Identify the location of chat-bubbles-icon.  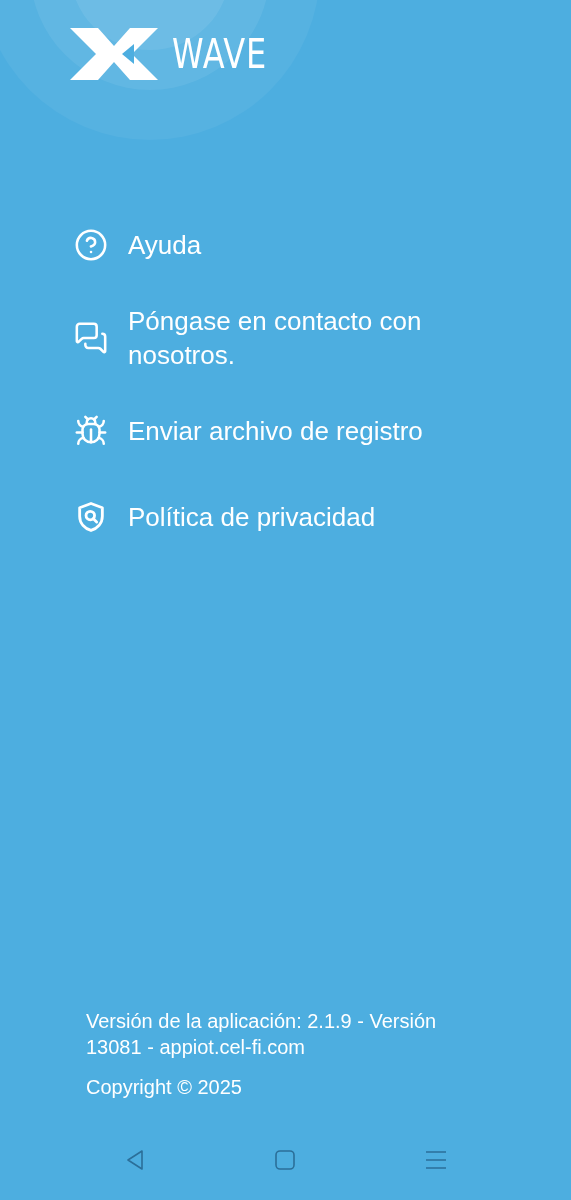
(91, 338).